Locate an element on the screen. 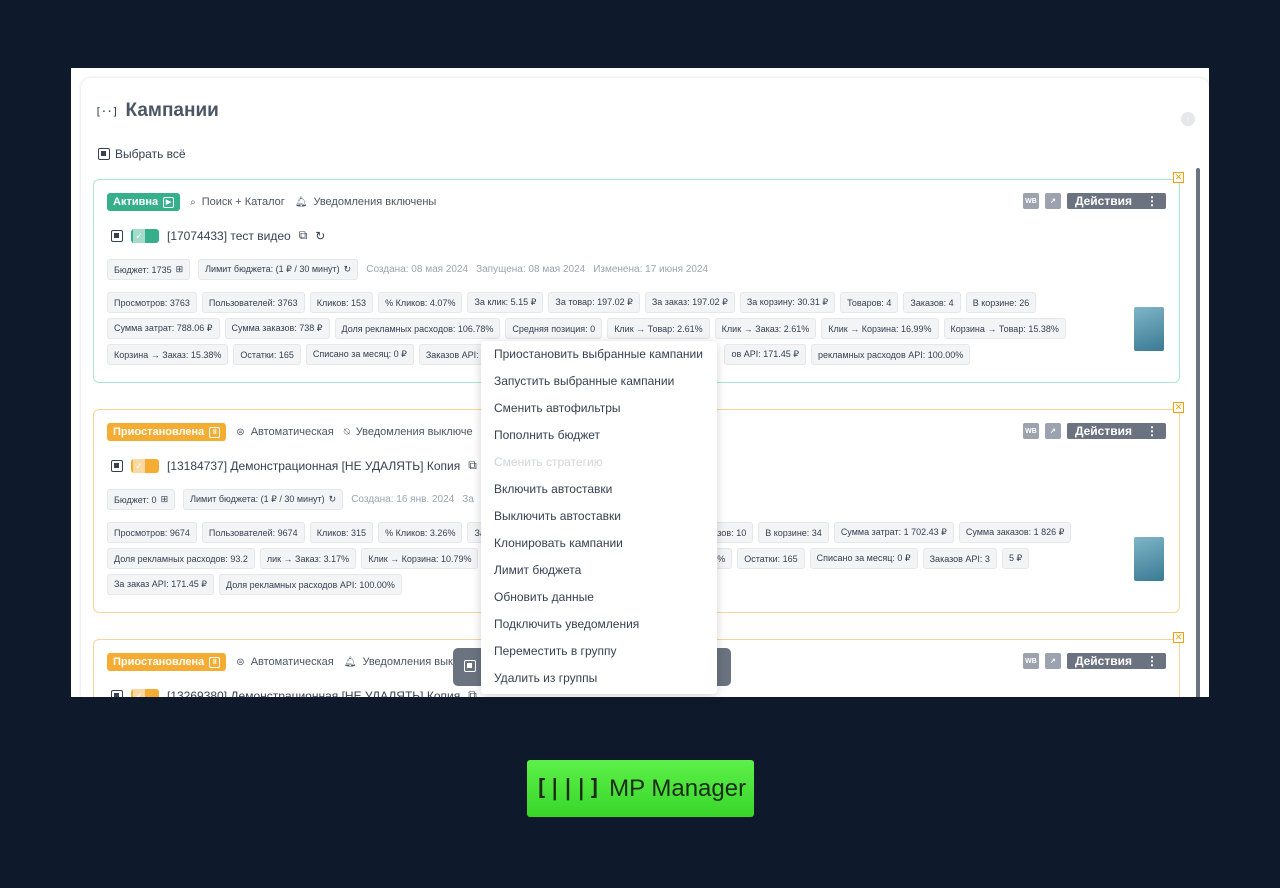 The width and height of the screenshot is (1280, 888). brand-logo: [|||] MP Manager is located at coordinates (640, 788).